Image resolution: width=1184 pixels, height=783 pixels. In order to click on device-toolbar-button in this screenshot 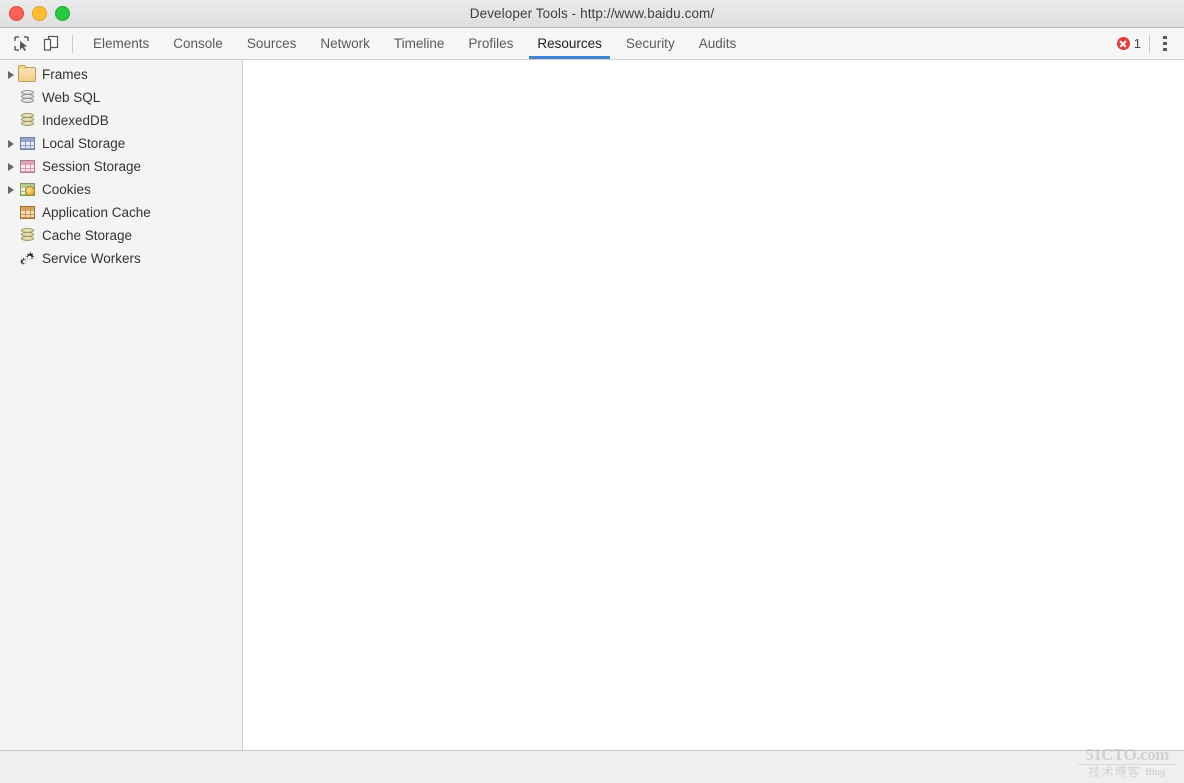, I will do `click(50, 44)`.